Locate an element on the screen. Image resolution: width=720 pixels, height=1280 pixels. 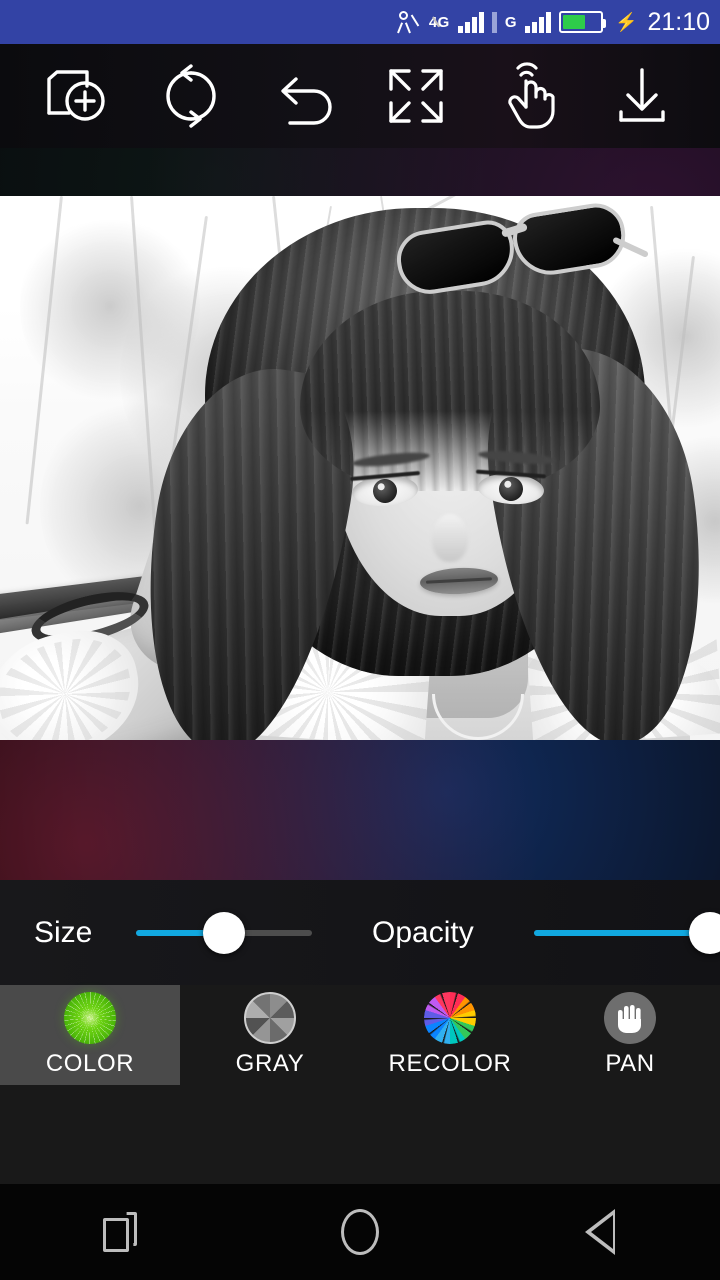
download-icon is located at coordinates (642, 96).